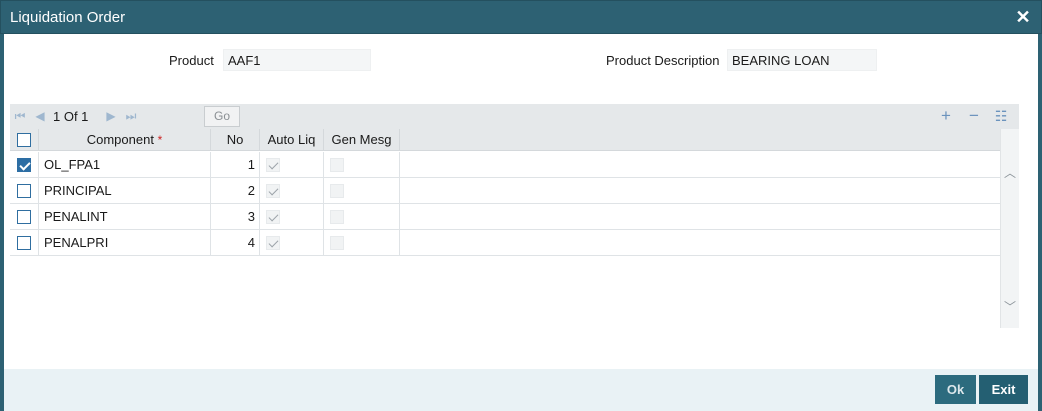 The width and height of the screenshot is (1042, 411). I want to click on last-page-icon: ⏭, so click(131, 116).